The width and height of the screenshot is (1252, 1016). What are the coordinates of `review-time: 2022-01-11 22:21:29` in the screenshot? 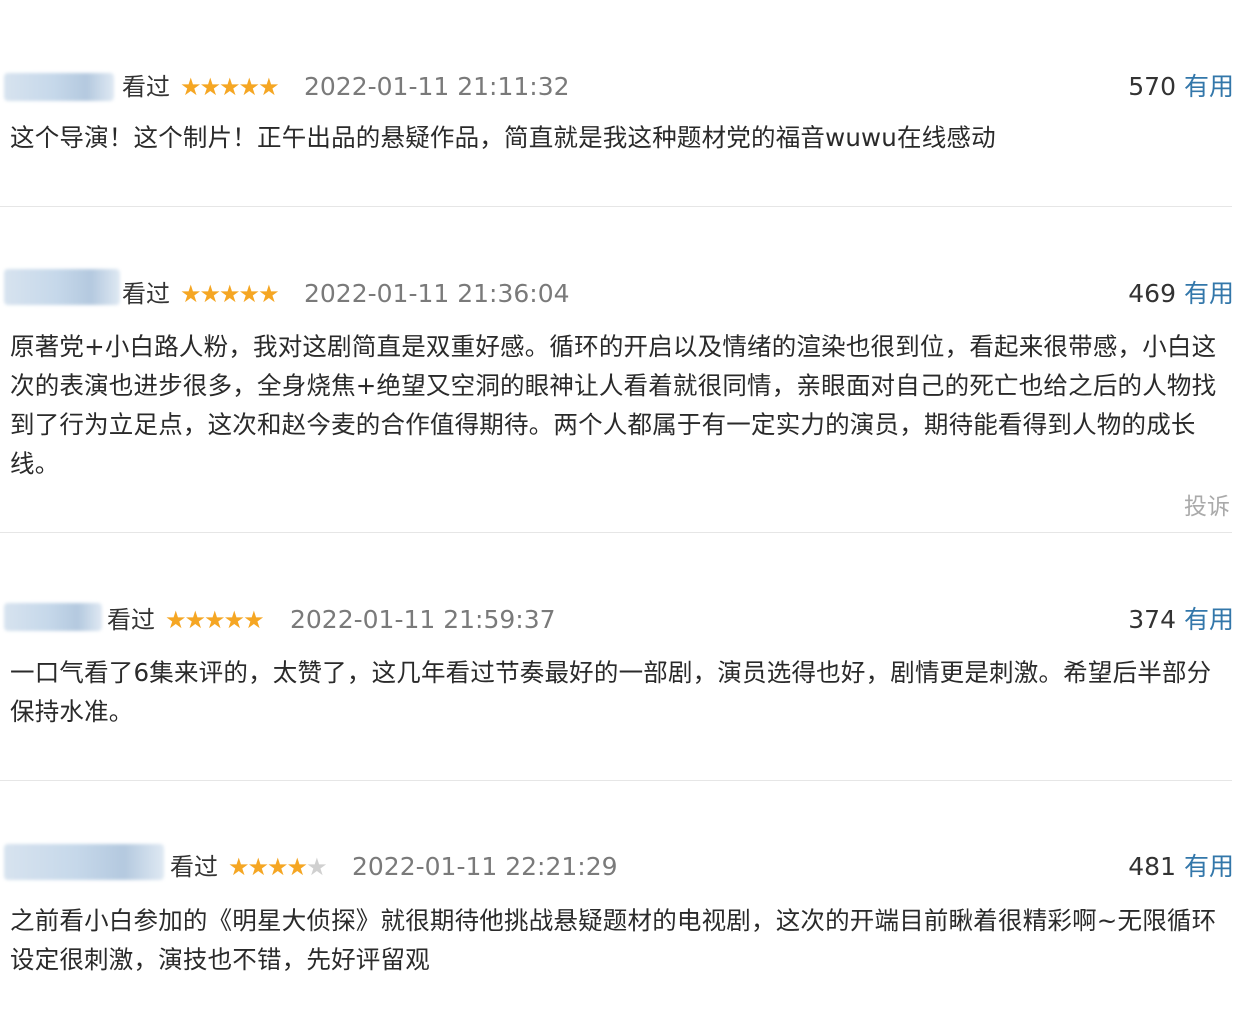 It's located at (485, 866).